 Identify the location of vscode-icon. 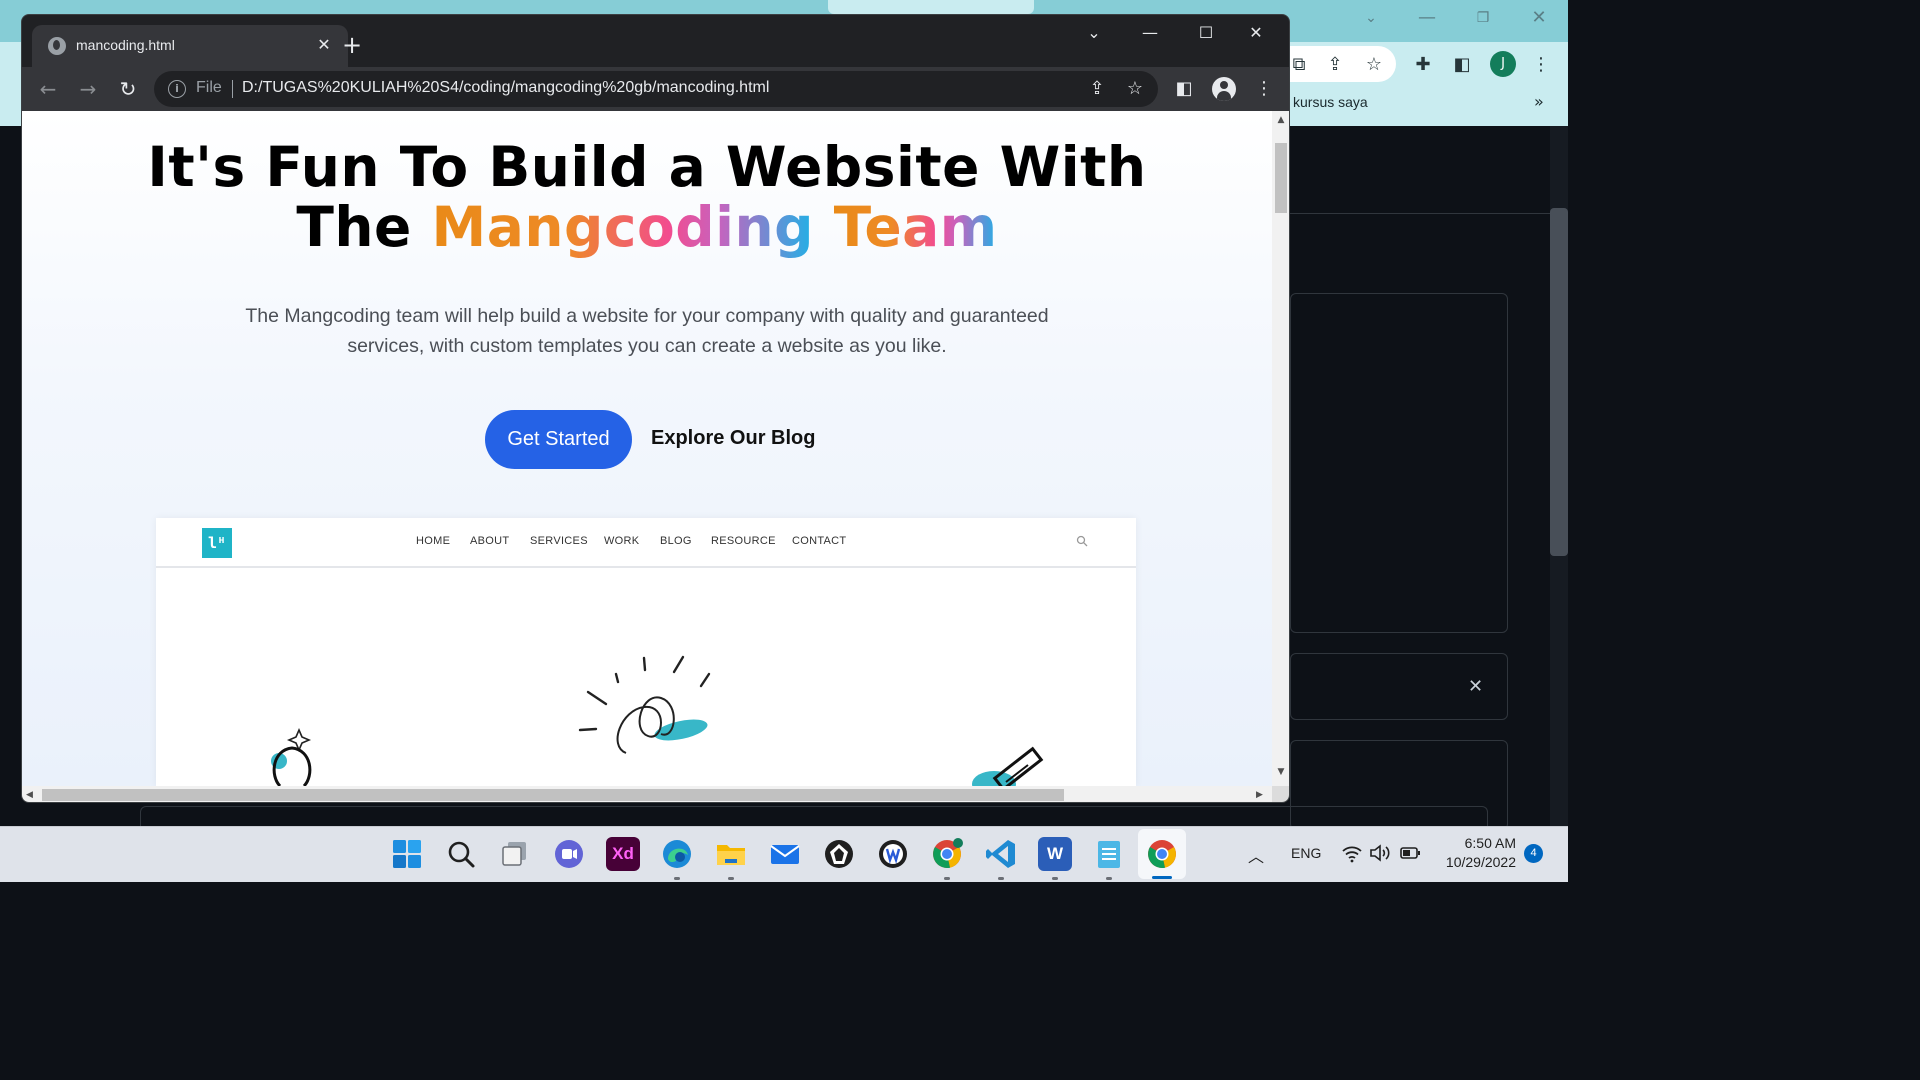
(1001, 854).